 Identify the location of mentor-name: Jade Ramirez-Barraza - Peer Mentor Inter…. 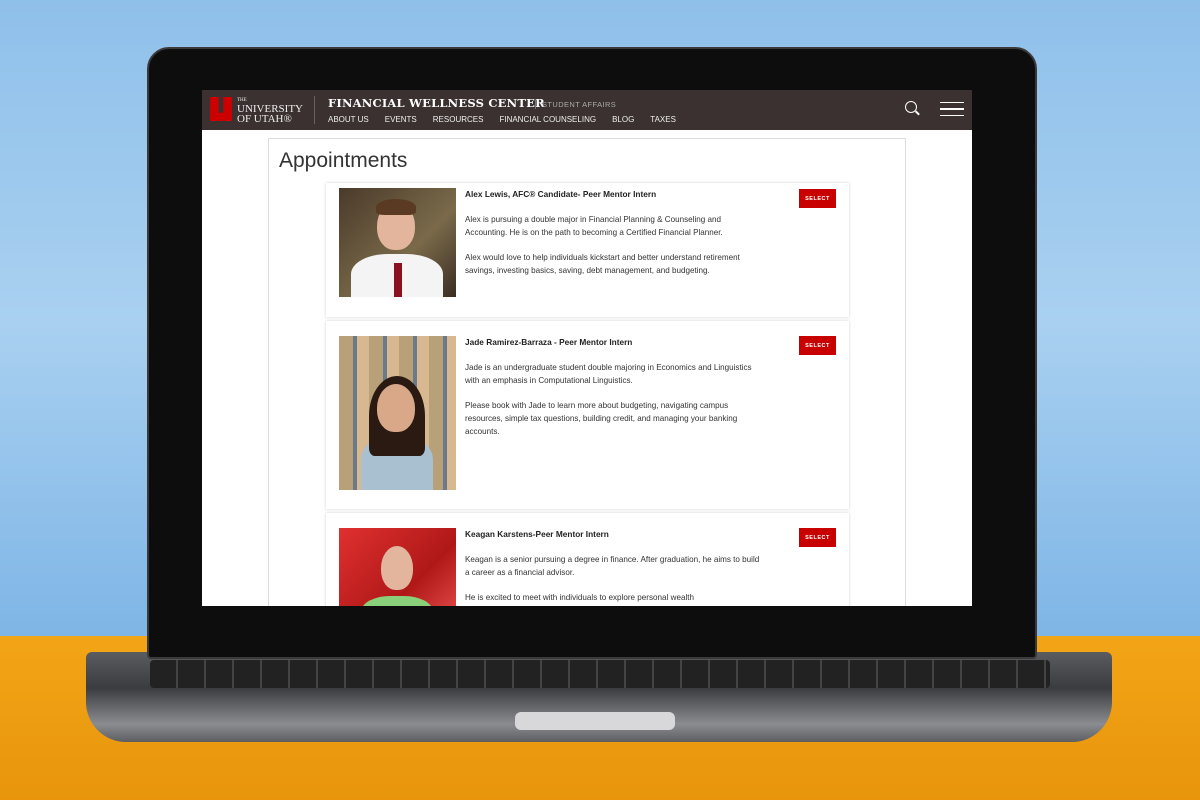
(549, 342).